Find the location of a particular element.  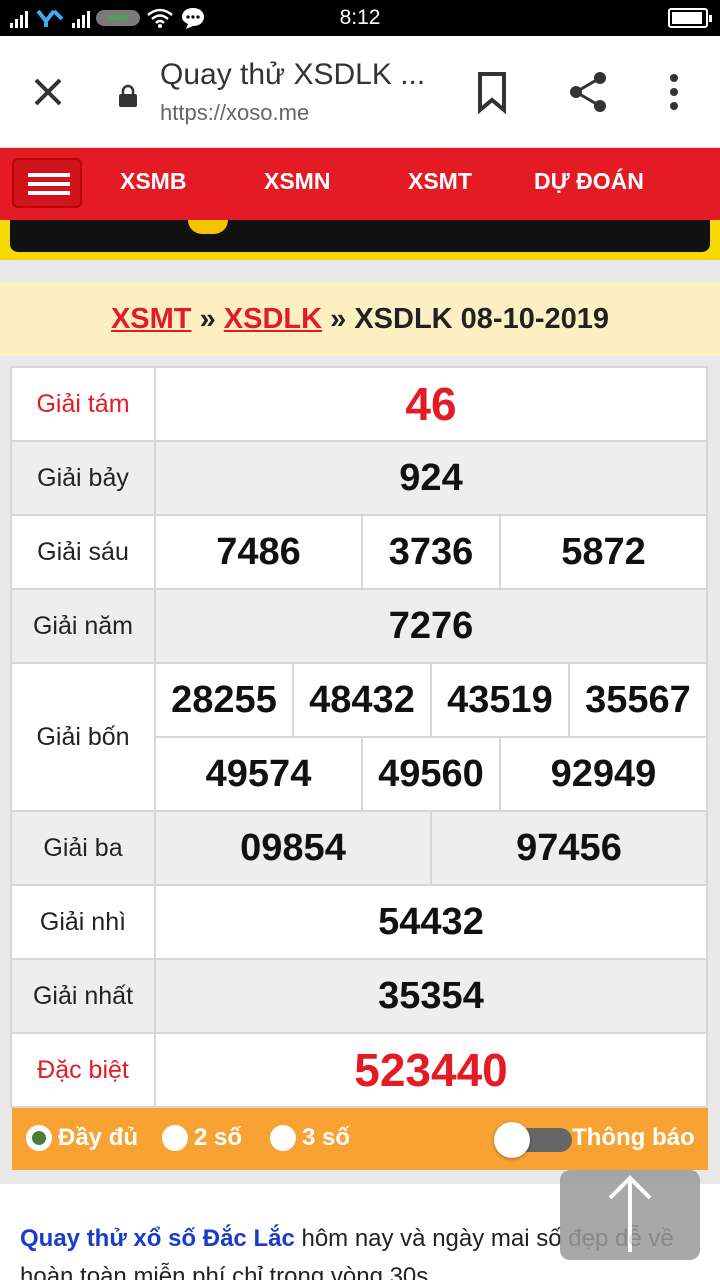

prize-number: 7486 is located at coordinates (258, 552).